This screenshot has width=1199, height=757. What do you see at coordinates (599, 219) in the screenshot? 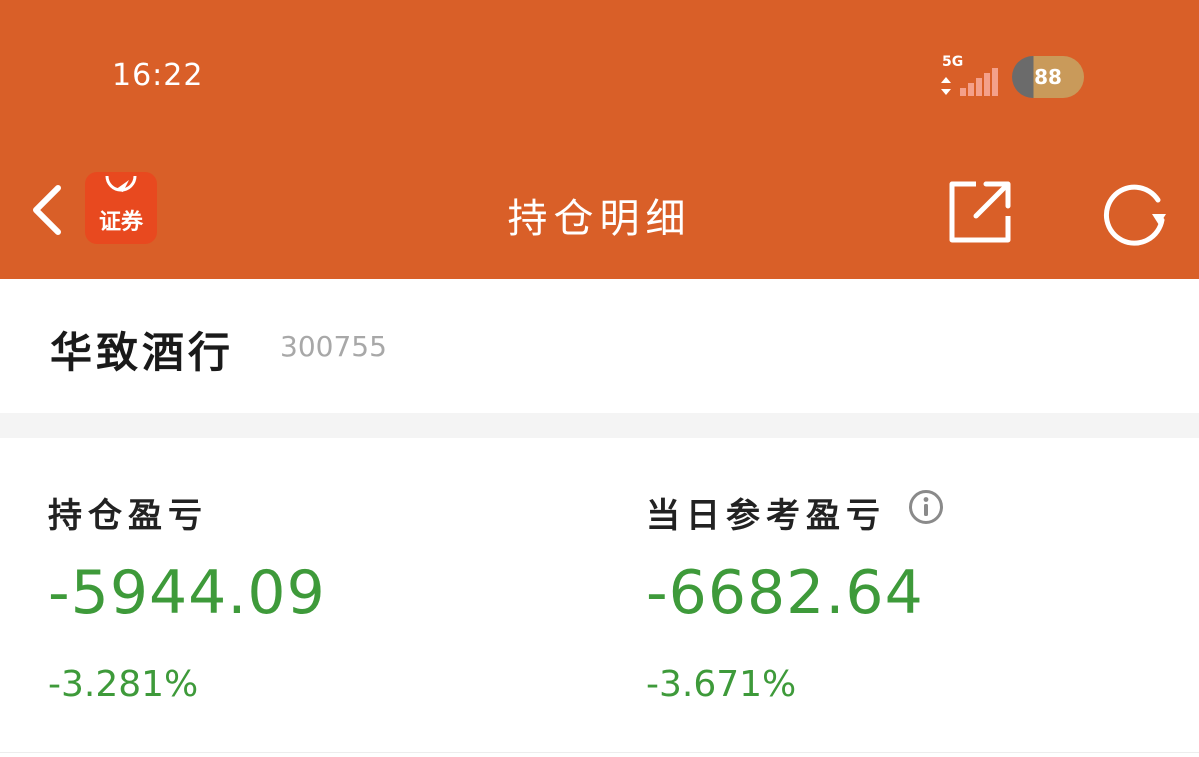
I see `page-title: 持仓明细` at bounding box center [599, 219].